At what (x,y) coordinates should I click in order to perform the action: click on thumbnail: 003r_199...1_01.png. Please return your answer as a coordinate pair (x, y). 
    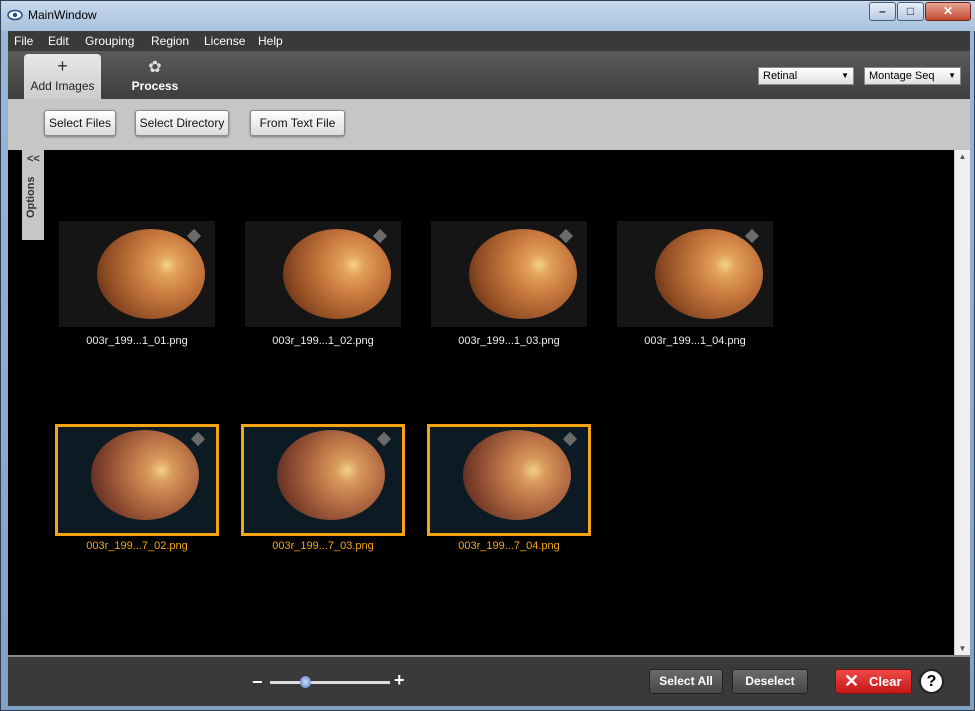
    Looking at the image, I should click on (137, 284).